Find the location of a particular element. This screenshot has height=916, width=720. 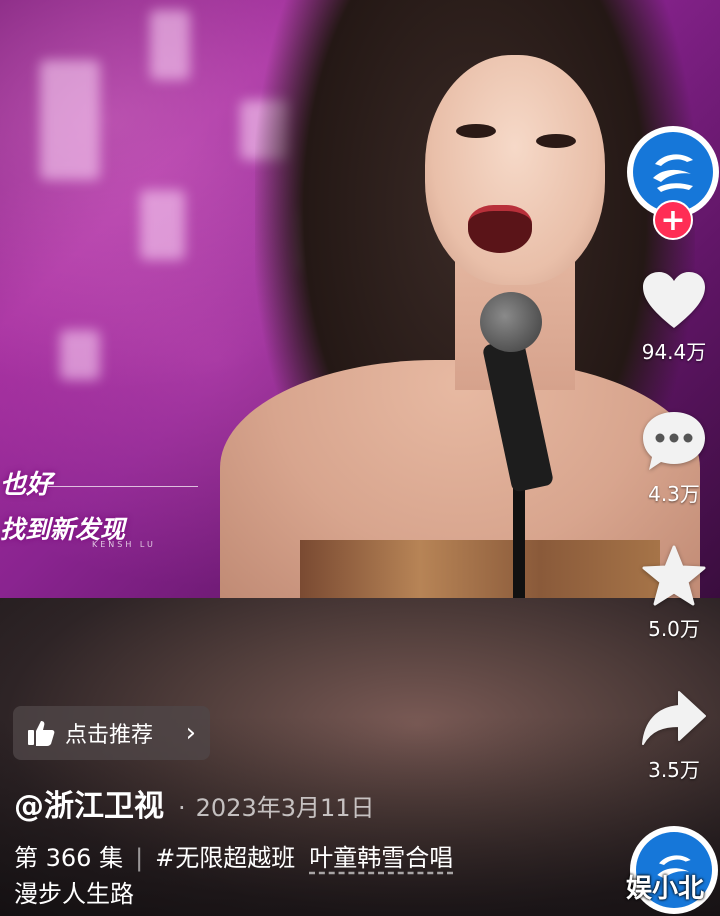

like-button: 94.4万 is located at coordinates (674, 317).